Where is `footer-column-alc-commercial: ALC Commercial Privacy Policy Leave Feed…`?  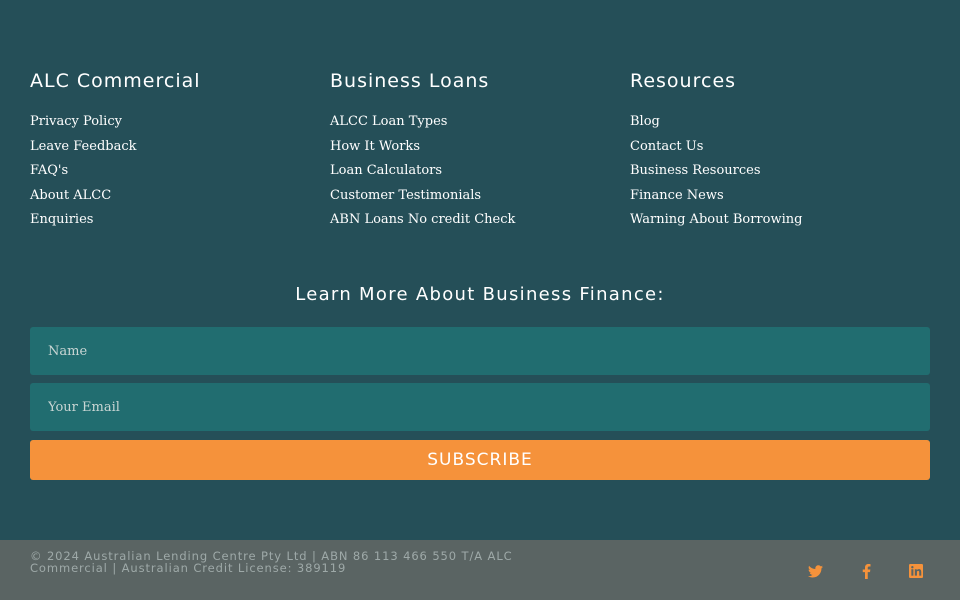
footer-column-alc-commercial: ALC Commercial Privacy Policy Leave Feed… is located at coordinates (180, 150).